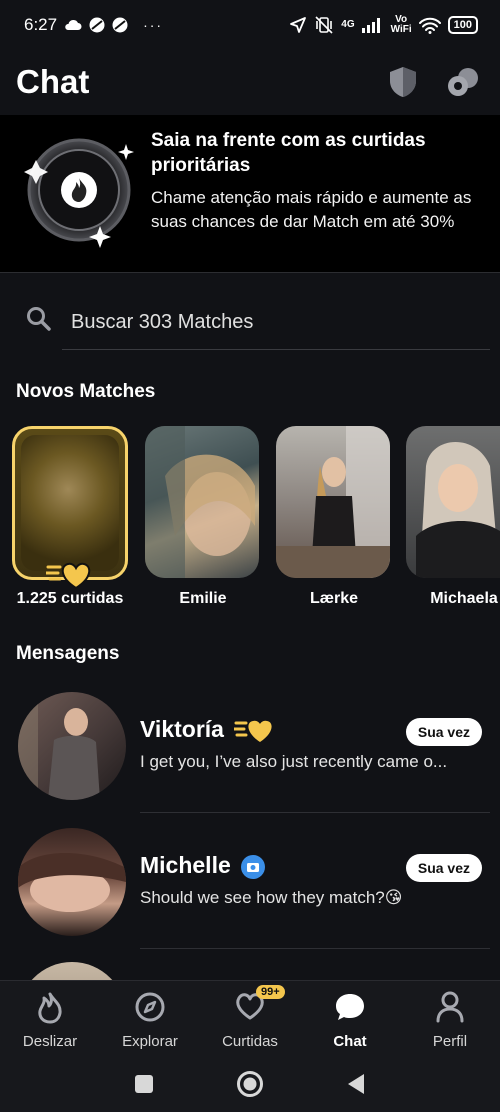 The width and height of the screenshot is (500, 1112). What do you see at coordinates (370, 25) in the screenshot?
I see `signal-icon` at bounding box center [370, 25].